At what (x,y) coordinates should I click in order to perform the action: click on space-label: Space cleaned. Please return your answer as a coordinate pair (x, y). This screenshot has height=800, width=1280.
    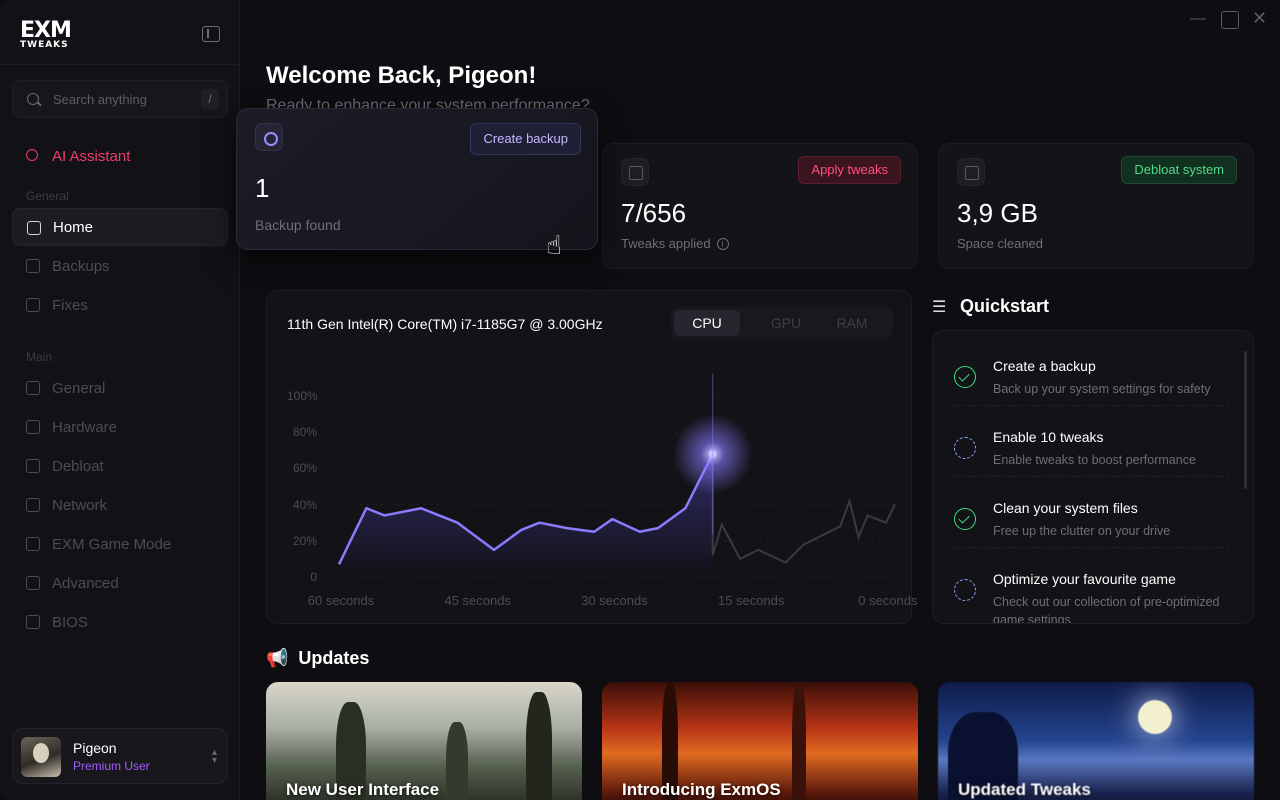
    Looking at the image, I should click on (1000, 243).